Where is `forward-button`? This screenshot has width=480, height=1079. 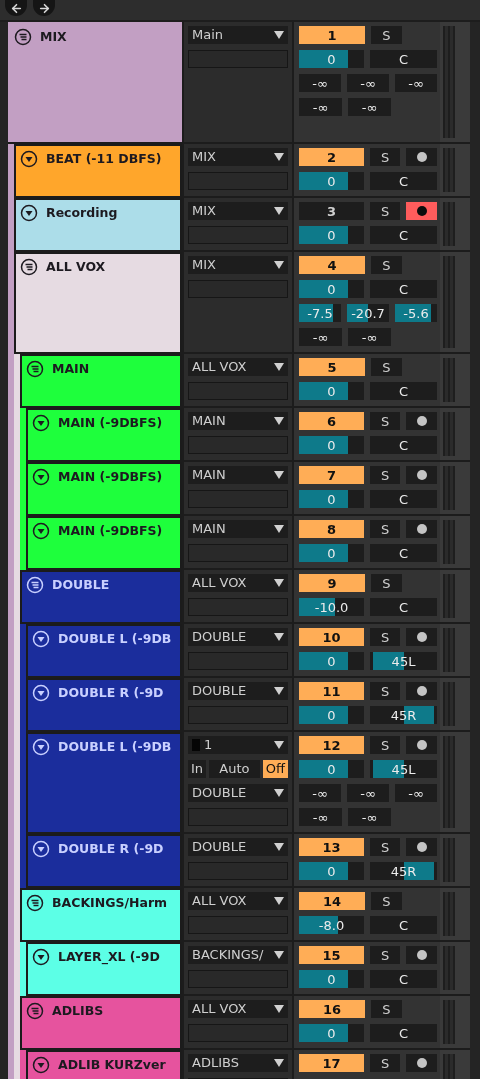
forward-button is located at coordinates (44, 8).